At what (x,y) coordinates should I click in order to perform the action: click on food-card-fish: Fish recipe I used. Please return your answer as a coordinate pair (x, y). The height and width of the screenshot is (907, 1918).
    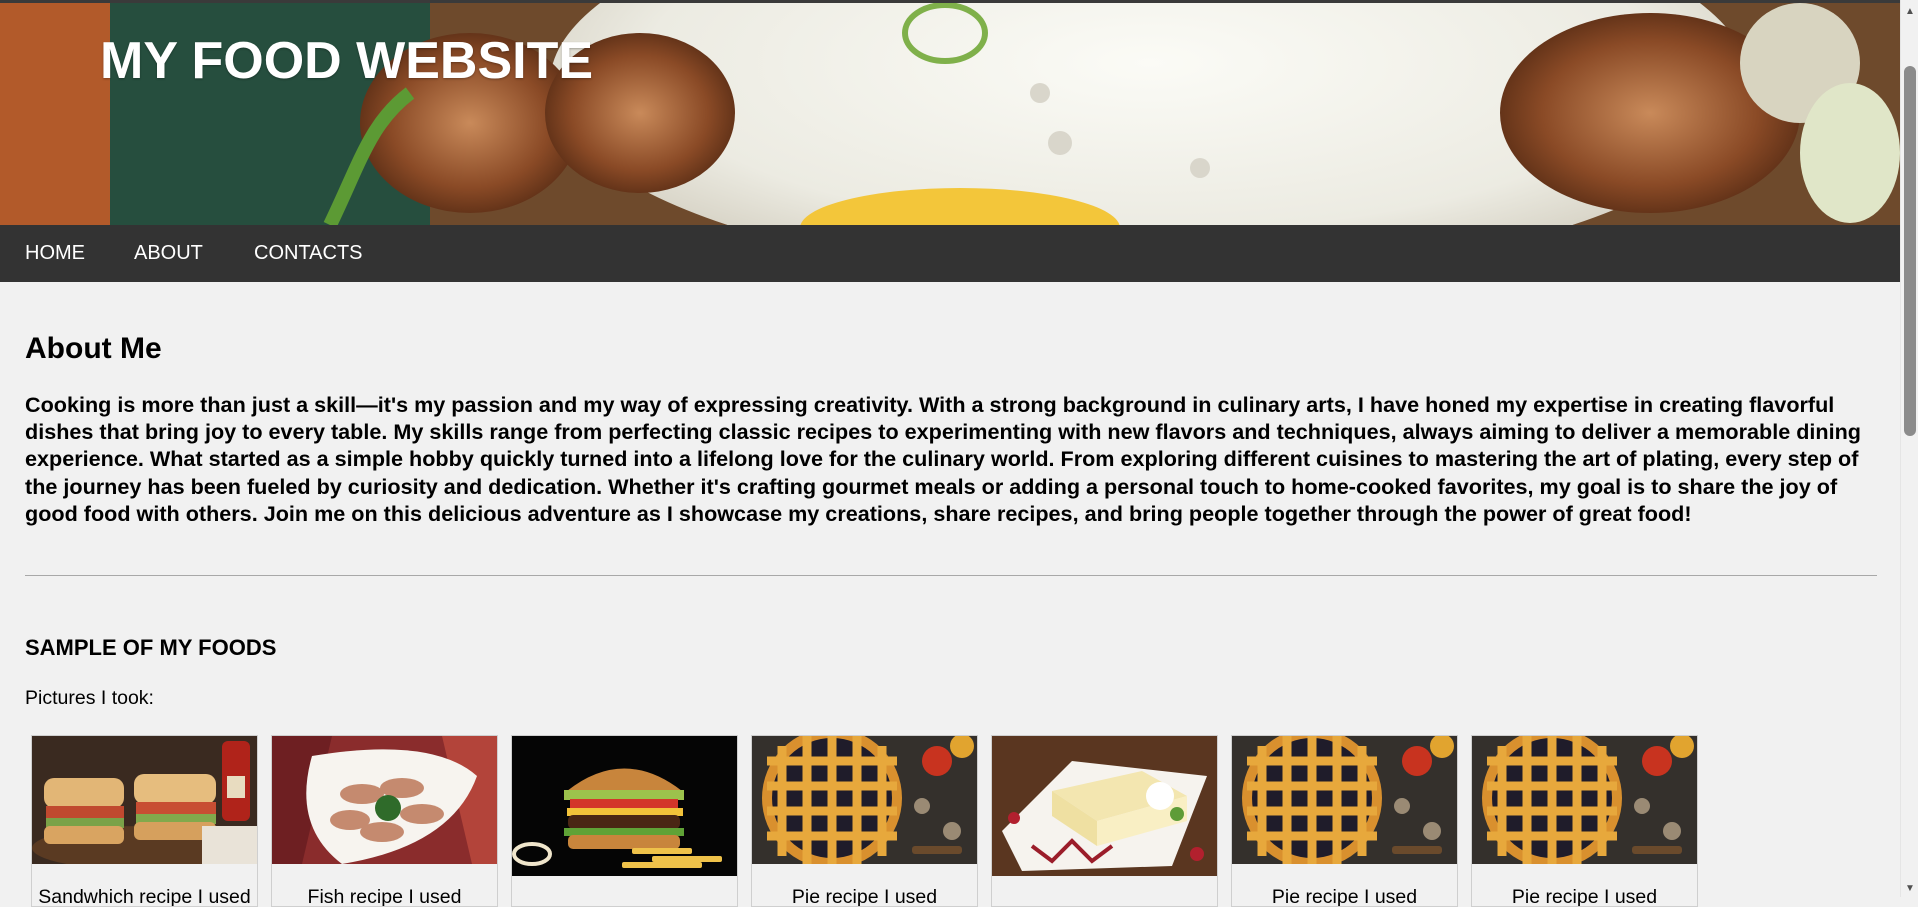
    Looking at the image, I should click on (384, 821).